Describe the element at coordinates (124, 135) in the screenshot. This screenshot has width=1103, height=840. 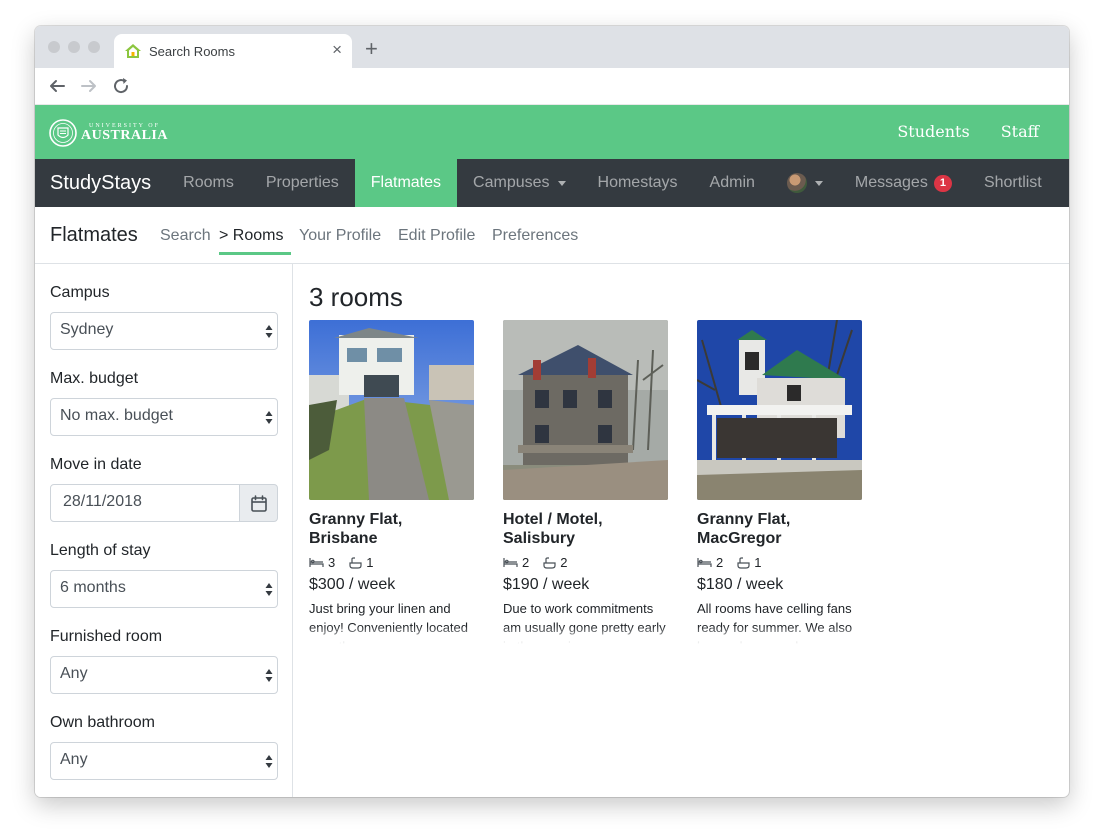
I see `logo-big-text: AUSTRALIA` at that location.